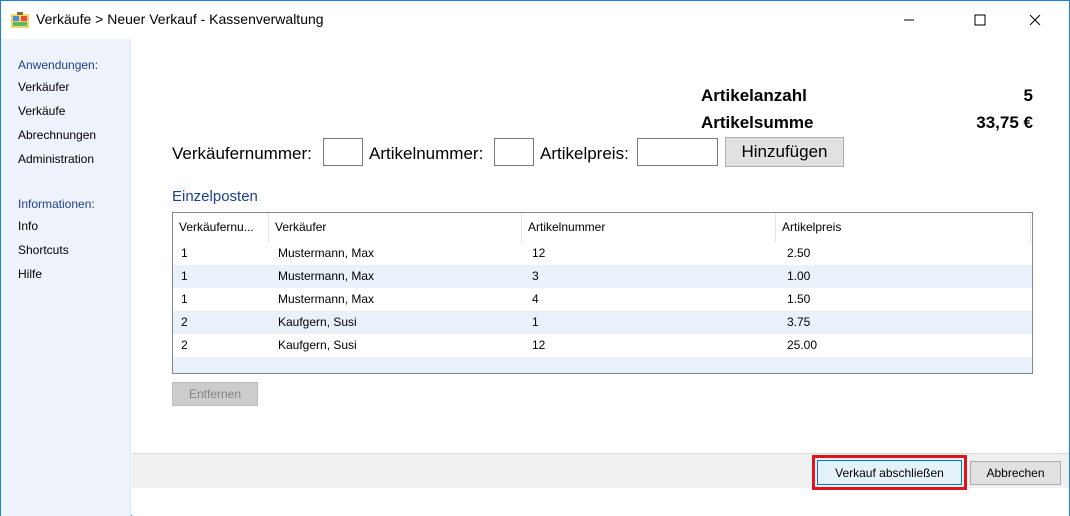 The width and height of the screenshot is (1070, 516). What do you see at coordinates (58, 65) in the screenshot?
I see `sidebar-heading-applications: Anwendungen:` at bounding box center [58, 65].